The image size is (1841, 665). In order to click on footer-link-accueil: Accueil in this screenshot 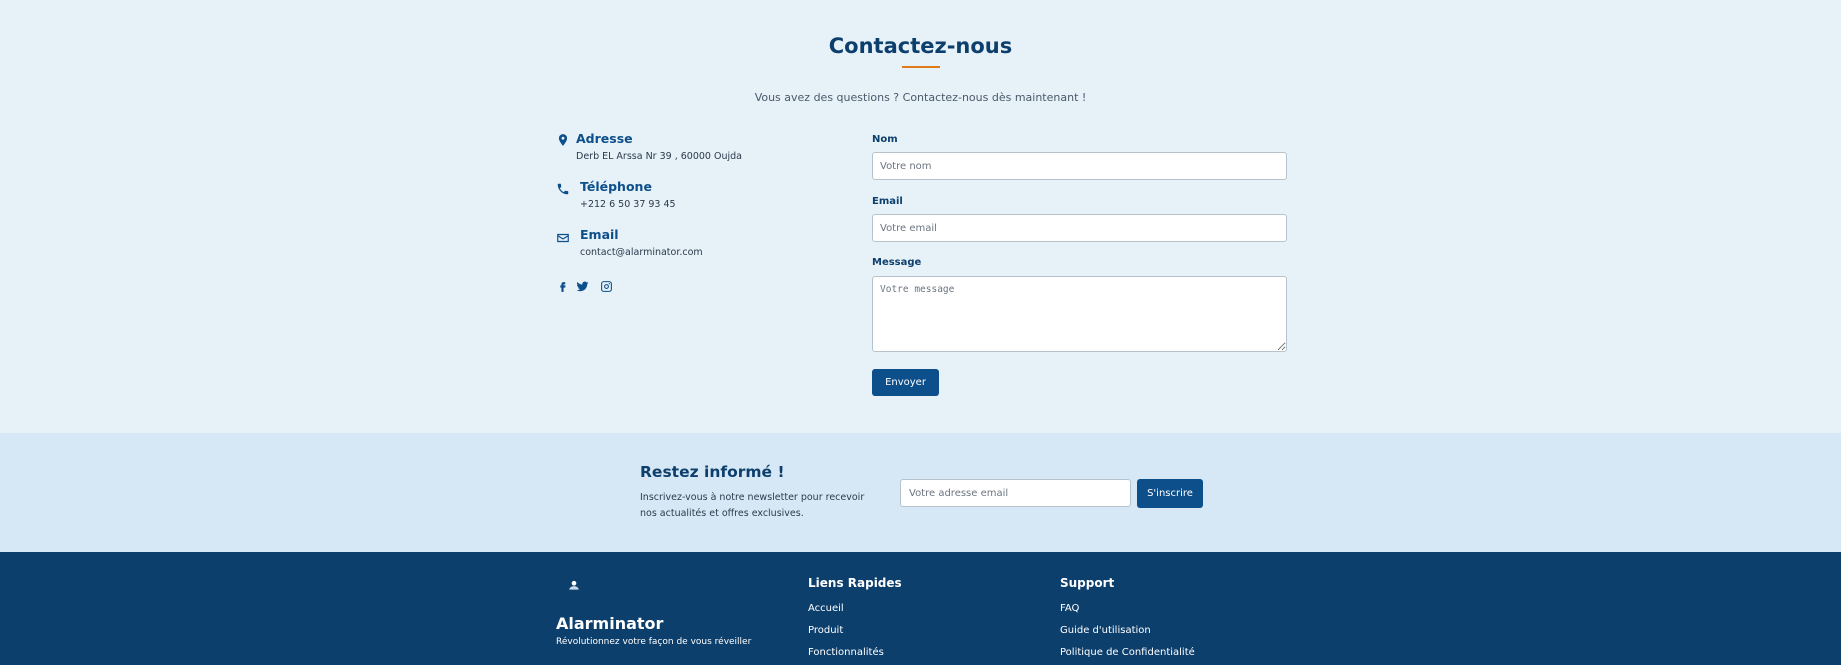, I will do `click(826, 608)`.